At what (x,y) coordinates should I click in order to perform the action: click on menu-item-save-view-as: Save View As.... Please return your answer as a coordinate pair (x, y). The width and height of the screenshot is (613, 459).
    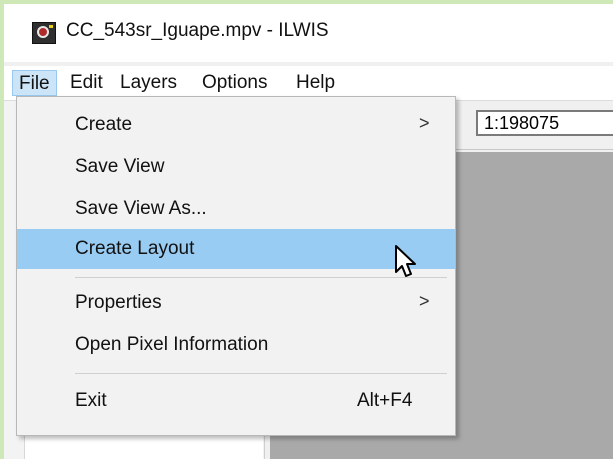
    Looking at the image, I should click on (236, 209).